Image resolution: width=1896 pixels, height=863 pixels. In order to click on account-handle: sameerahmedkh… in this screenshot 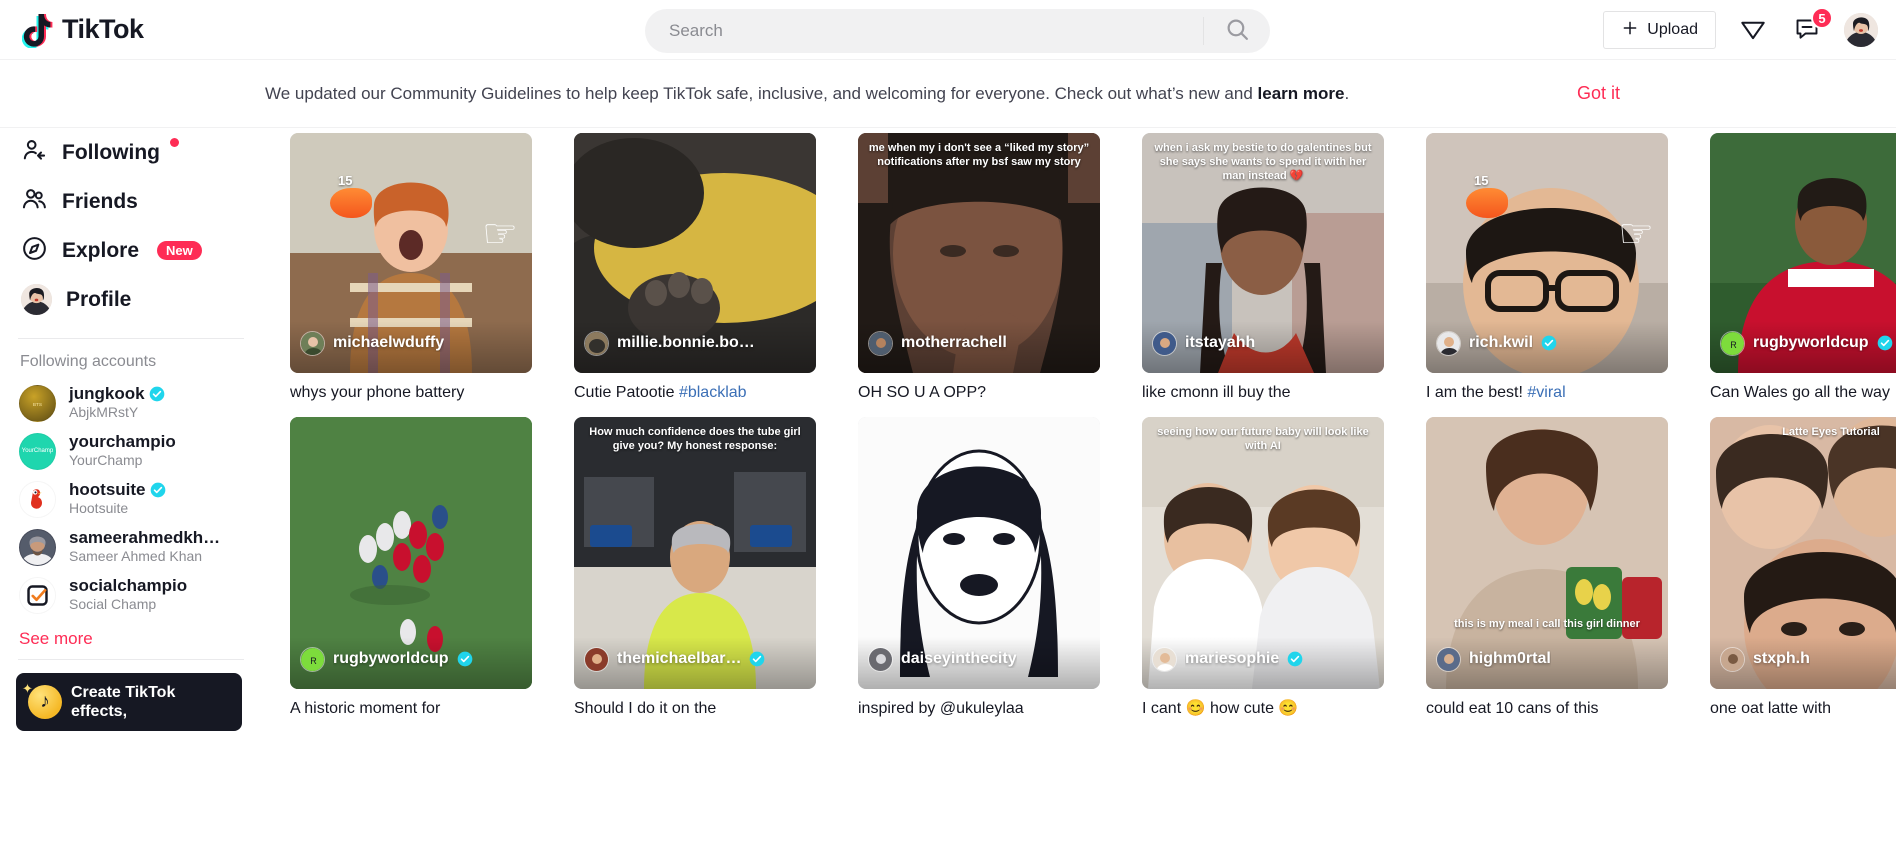, I will do `click(145, 537)`.